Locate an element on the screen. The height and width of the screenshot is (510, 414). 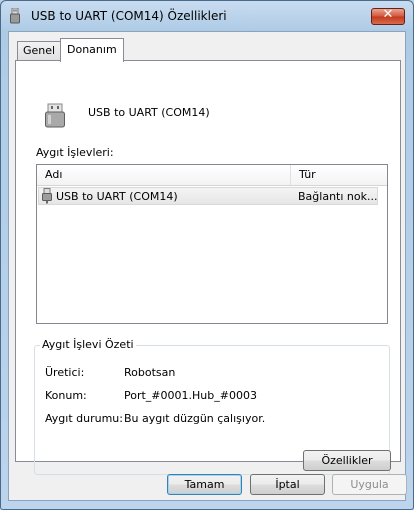
title-bar: USB to UART (COM14) Özellikleri ✕ is located at coordinates (207, 16).